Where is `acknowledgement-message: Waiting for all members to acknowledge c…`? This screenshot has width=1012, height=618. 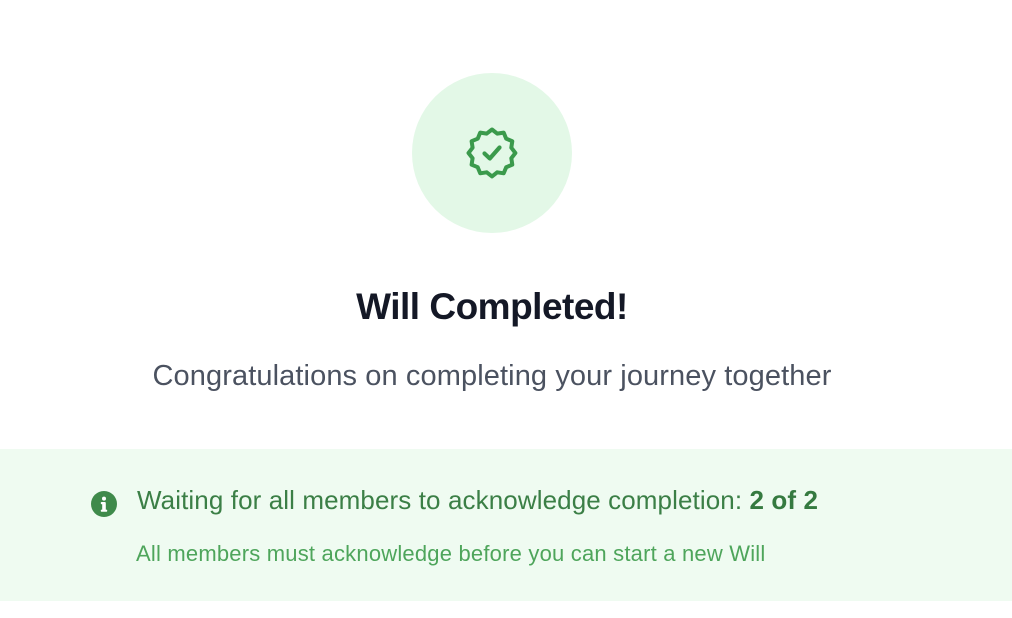
acknowledgement-message: Waiting for all members to acknowledge c… is located at coordinates (440, 500).